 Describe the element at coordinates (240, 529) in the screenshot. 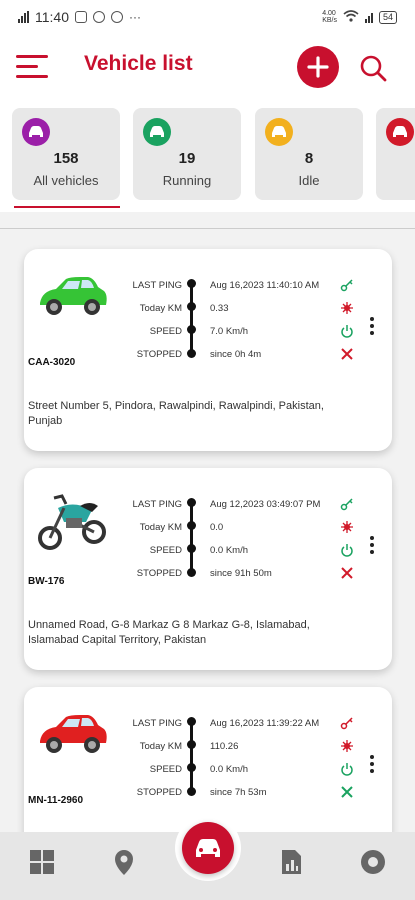

I see `info-row-today-km: Today KM 0.0` at that location.